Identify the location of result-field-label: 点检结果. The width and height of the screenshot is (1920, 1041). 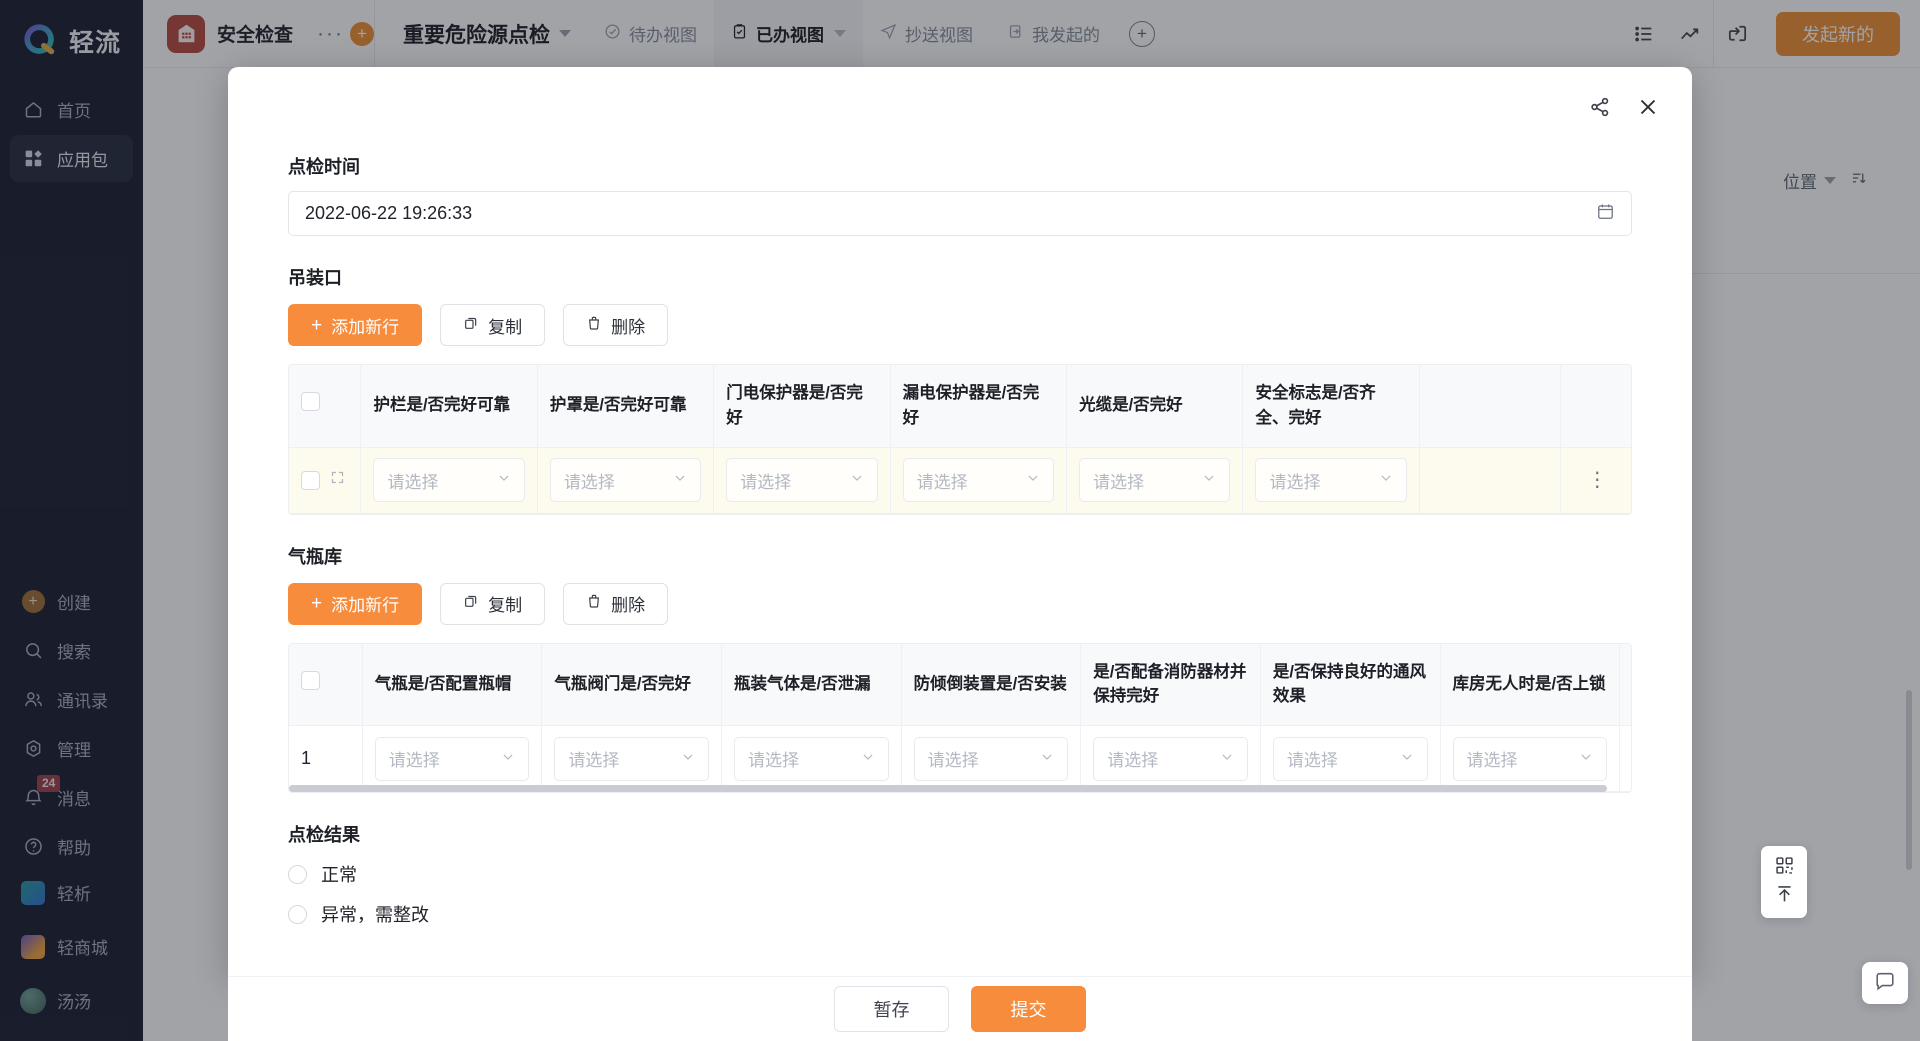
(324, 835).